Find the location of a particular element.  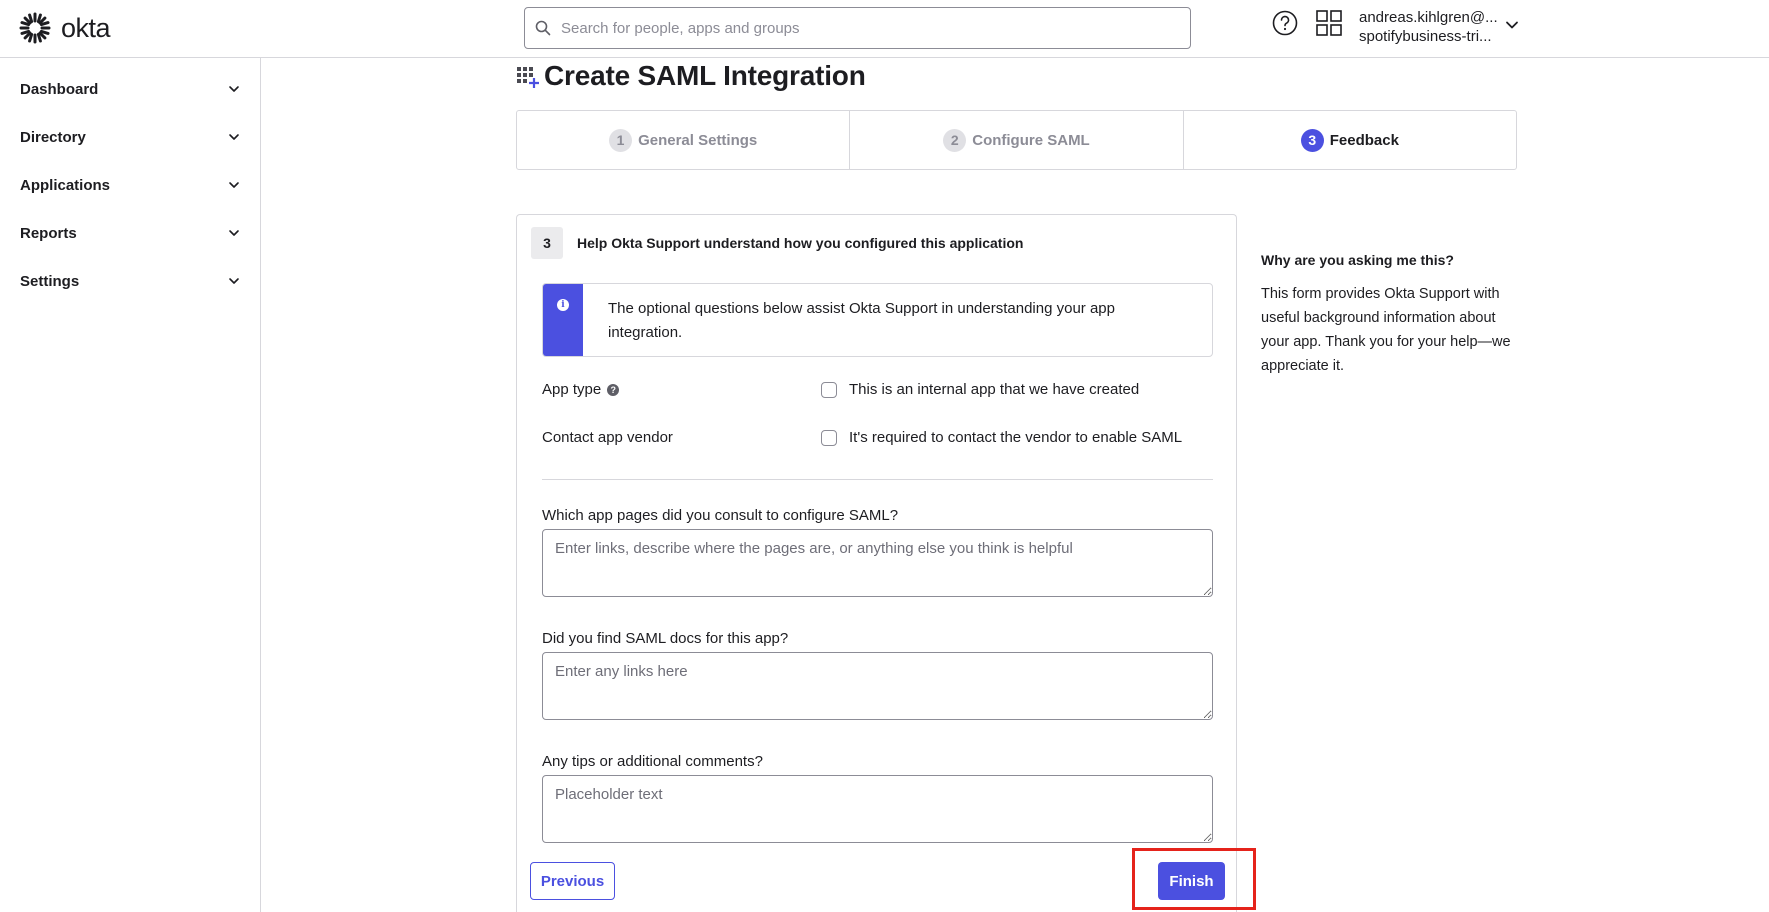

contact-vendor-label-text: Contact app vendor is located at coordinates (607, 437).